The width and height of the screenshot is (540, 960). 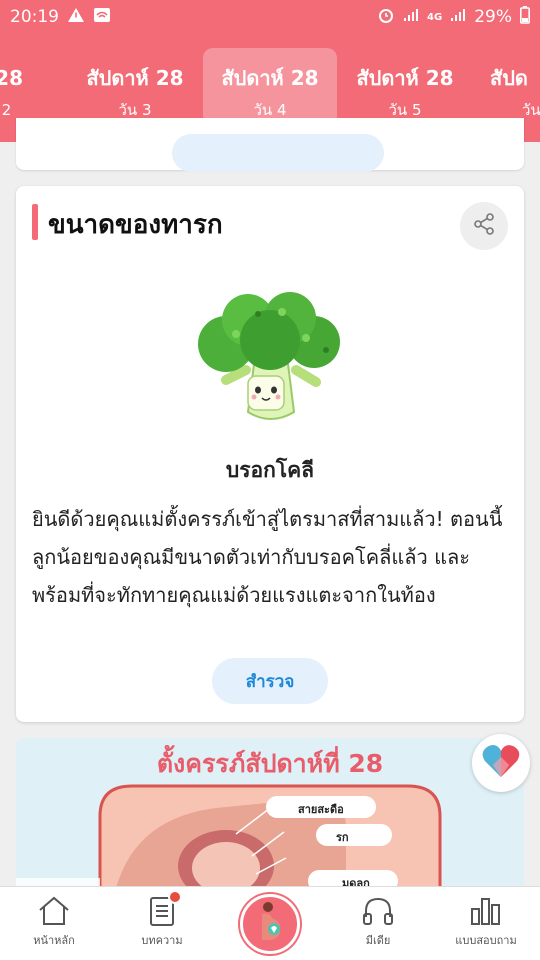 I want to click on nav-survey: แบบสอบถาม, so click(x=486, y=922).